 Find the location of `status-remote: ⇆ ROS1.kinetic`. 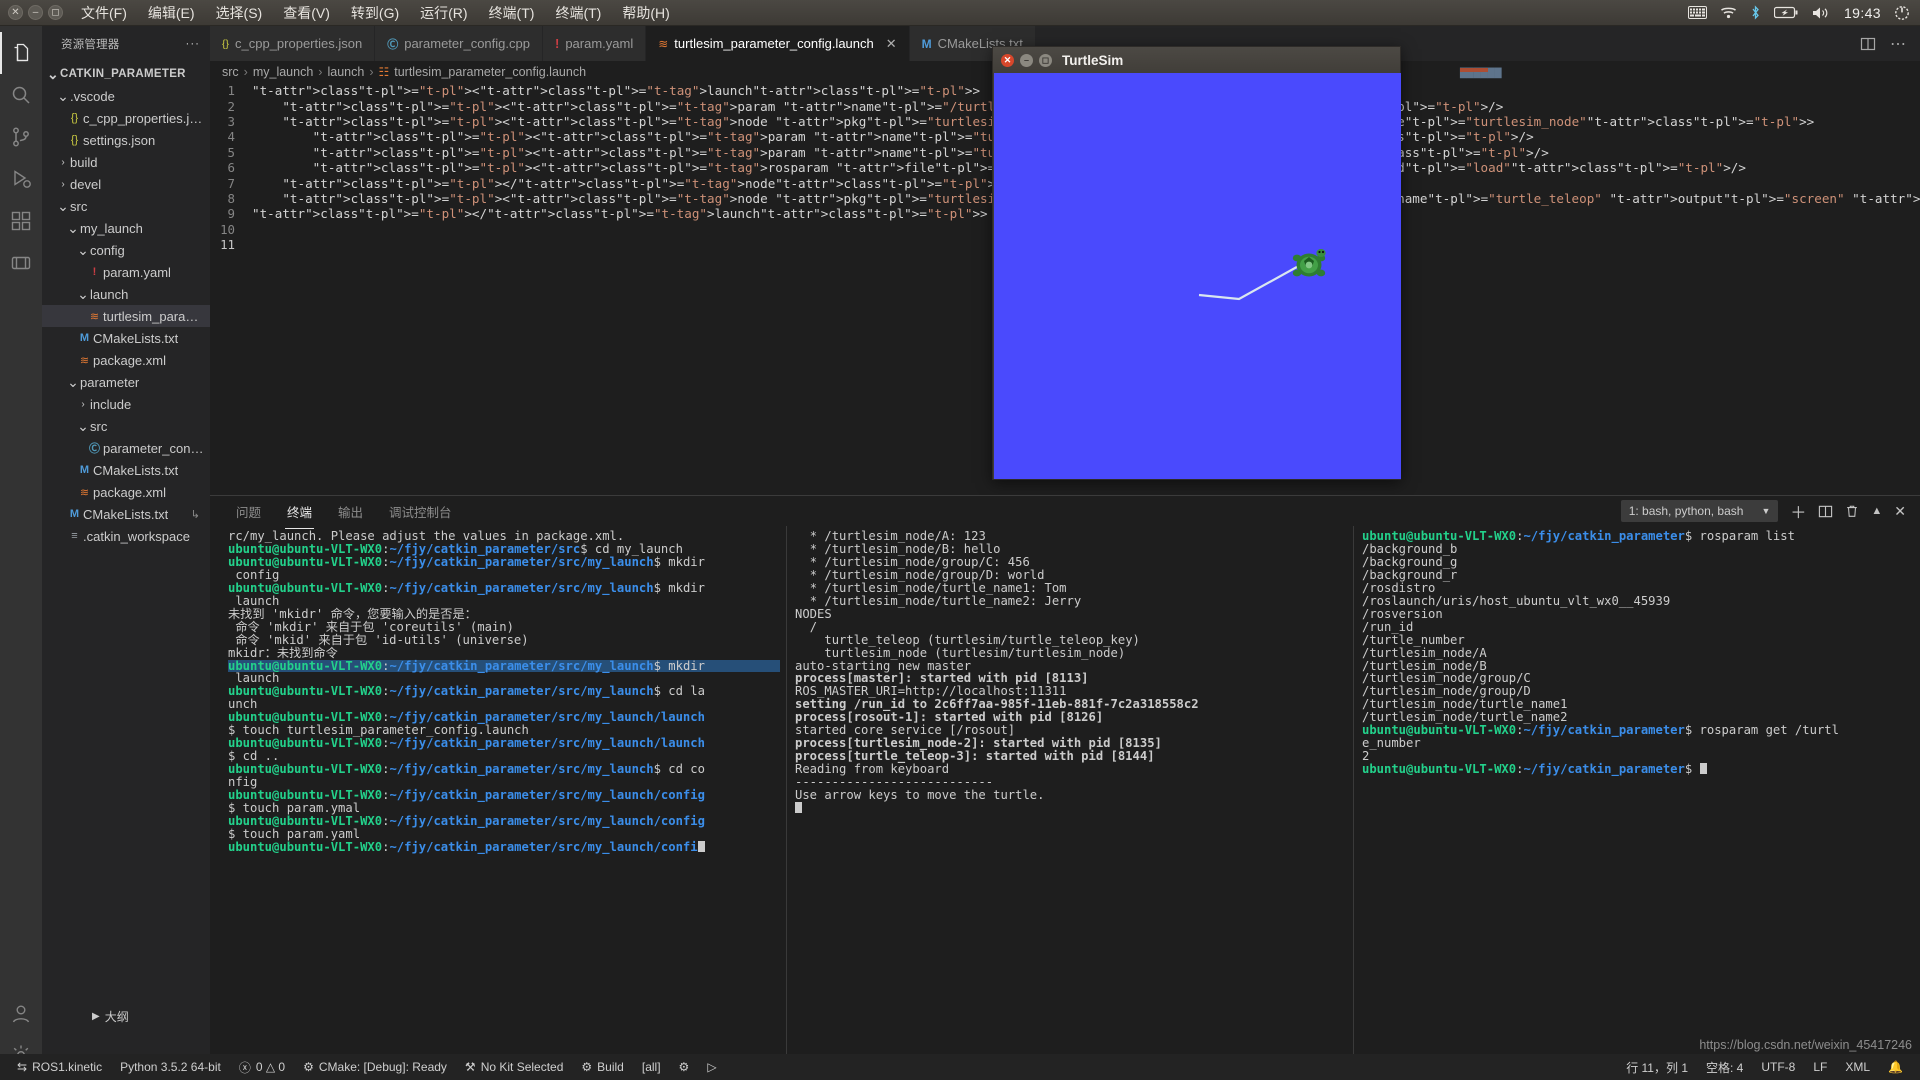

status-remote: ⇆ ROS1.kinetic is located at coordinates (59, 1067).